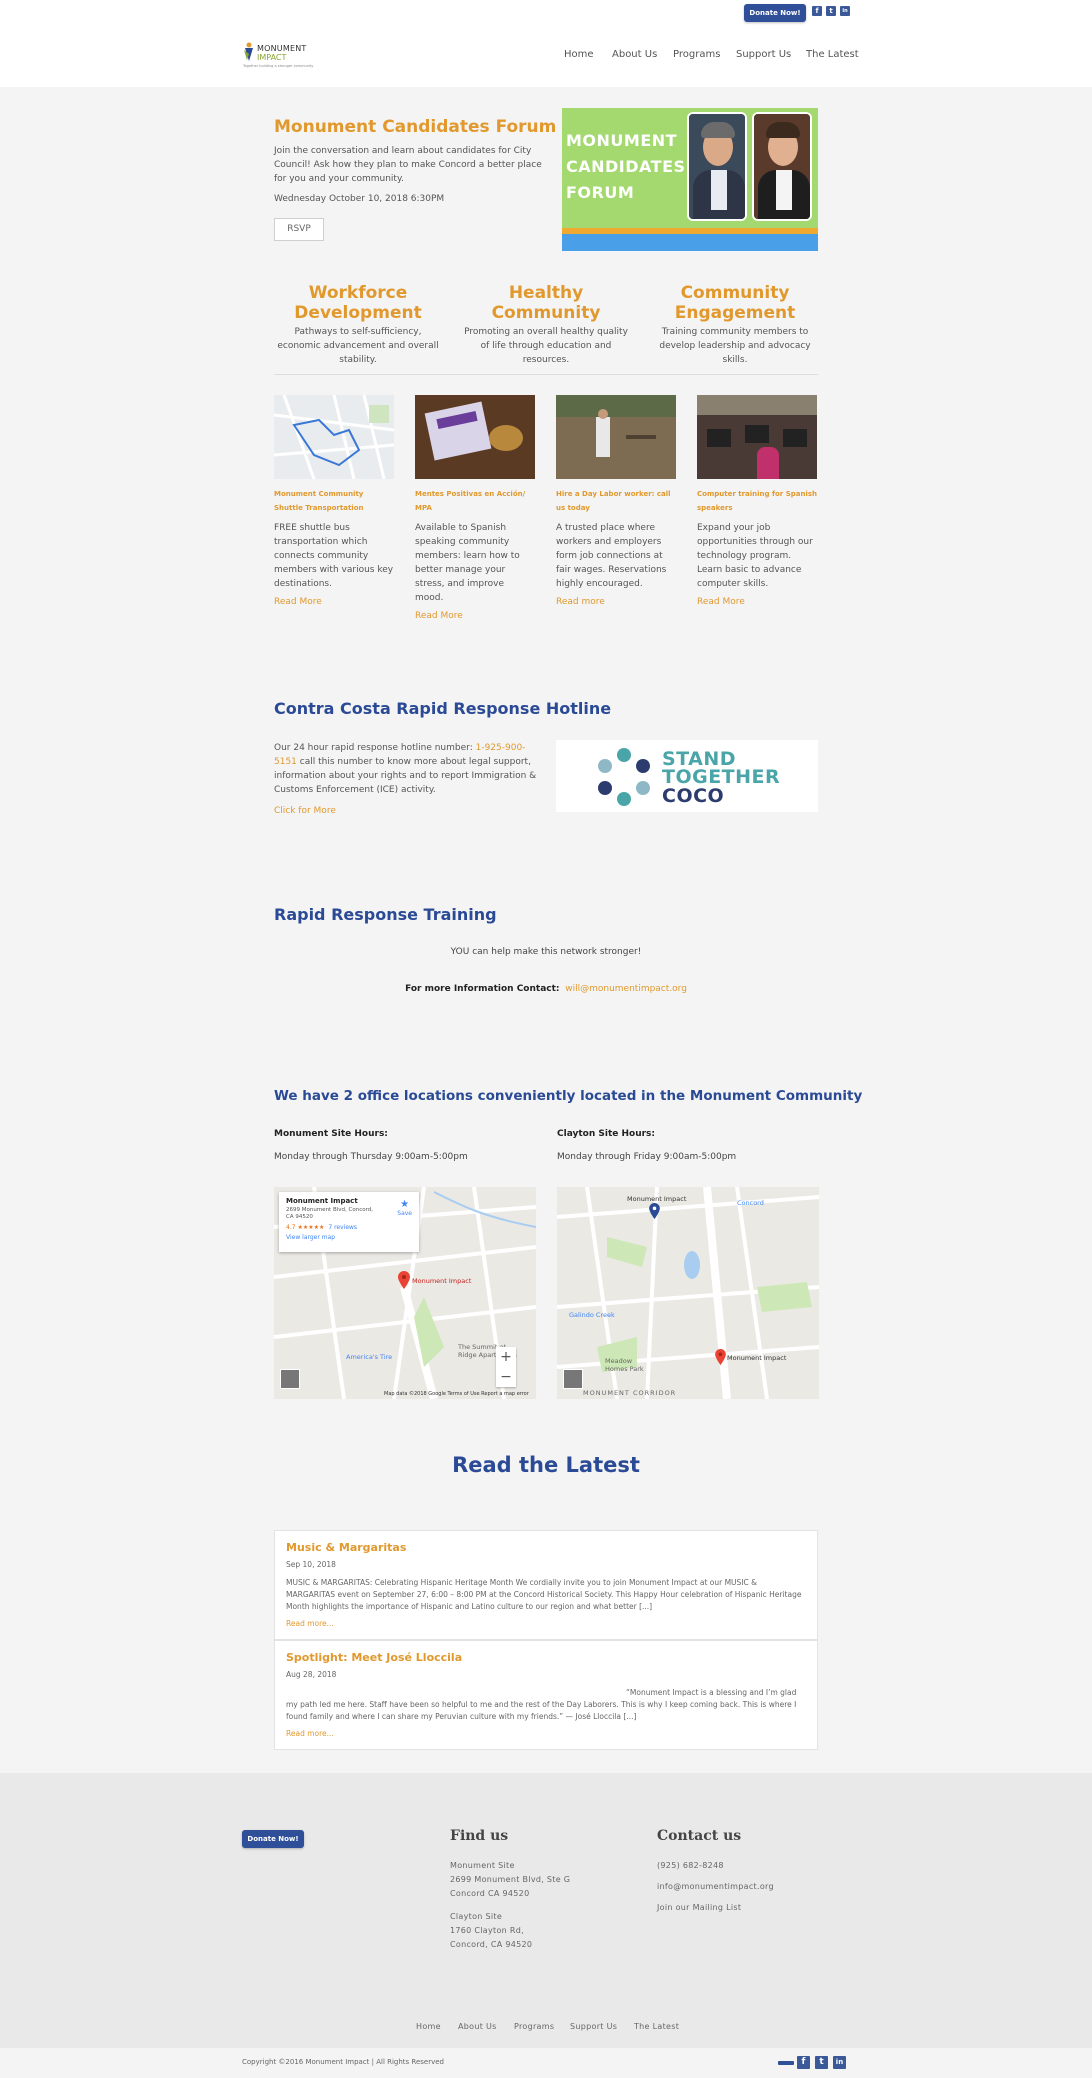 The image size is (1092, 2078). I want to click on footer-site2-name: Clayton Site, so click(476, 1916).